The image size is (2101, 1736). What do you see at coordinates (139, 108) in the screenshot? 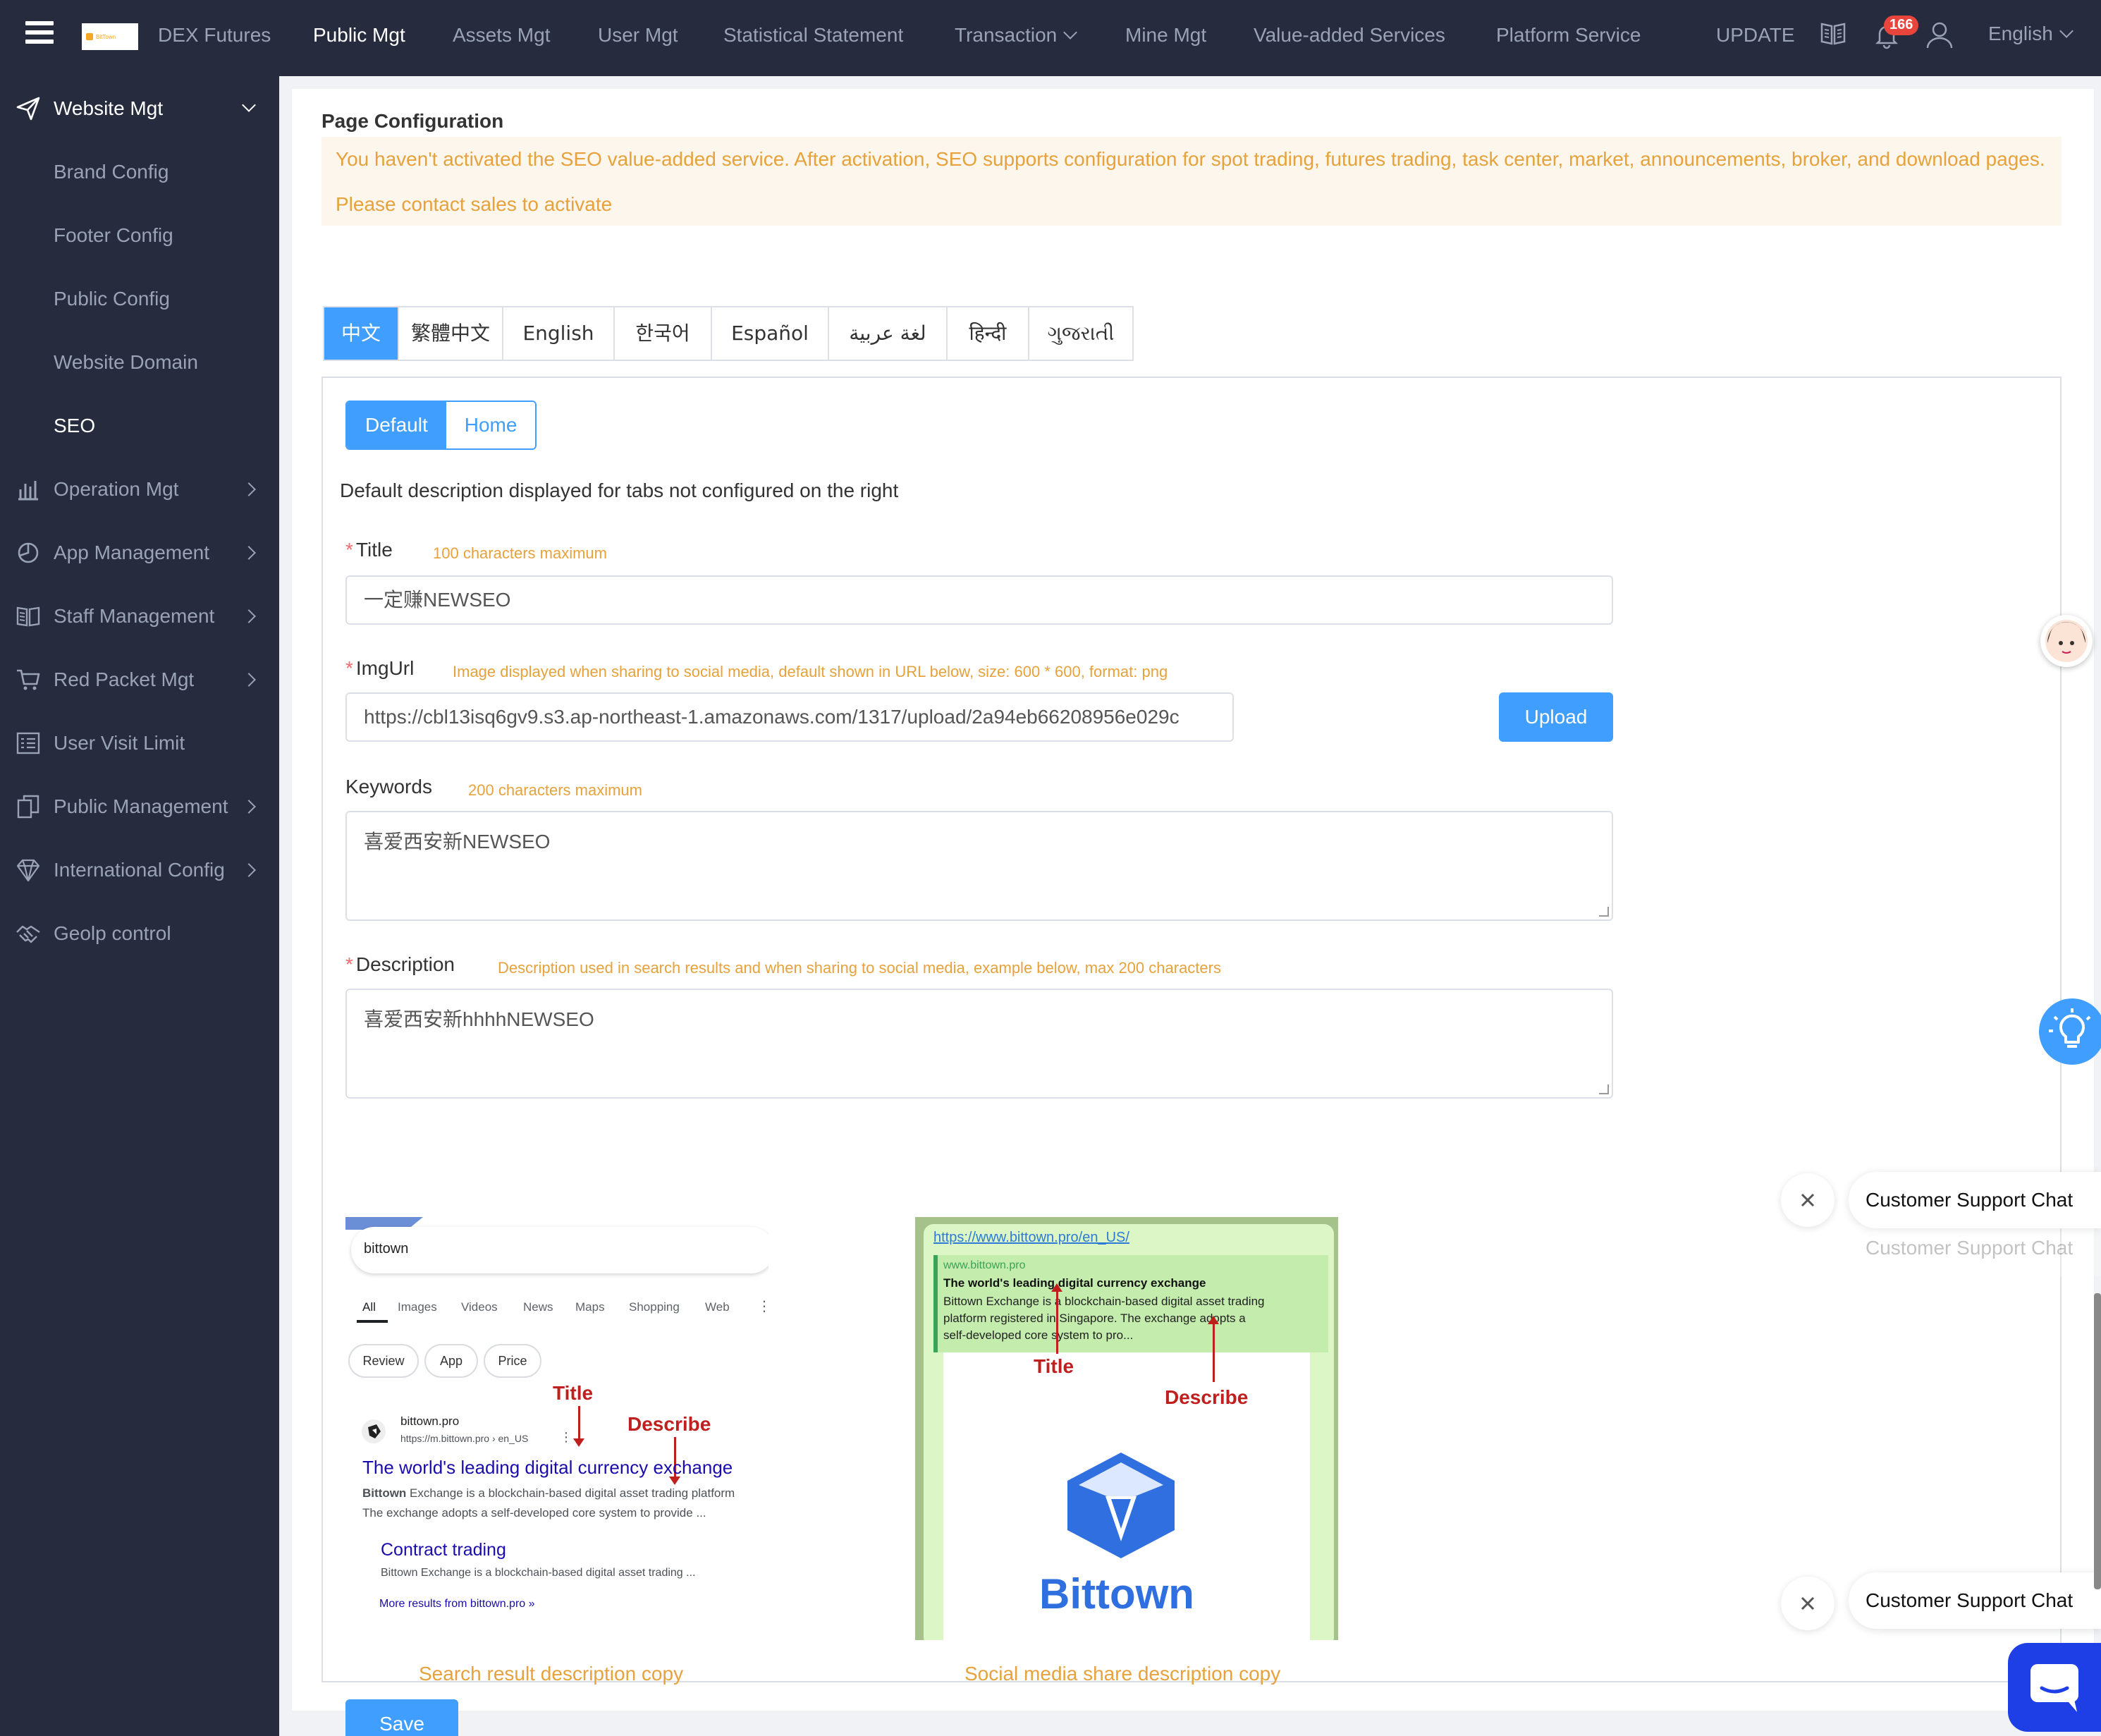
I see `sidebar-group-website-mgt: Website Mgt` at bounding box center [139, 108].